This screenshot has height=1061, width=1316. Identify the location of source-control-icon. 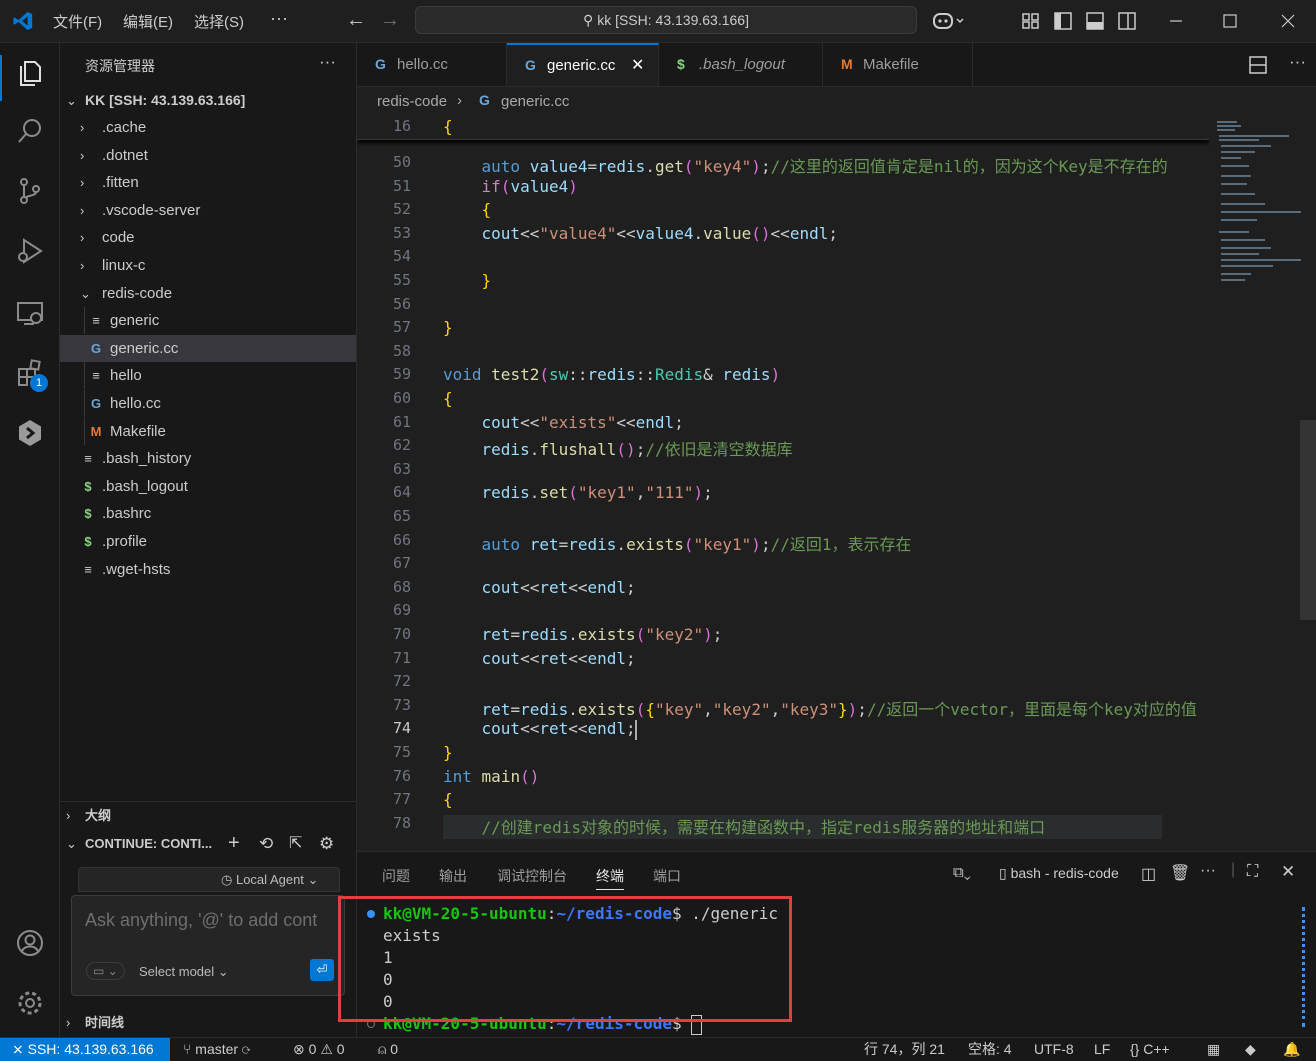
(30, 191).